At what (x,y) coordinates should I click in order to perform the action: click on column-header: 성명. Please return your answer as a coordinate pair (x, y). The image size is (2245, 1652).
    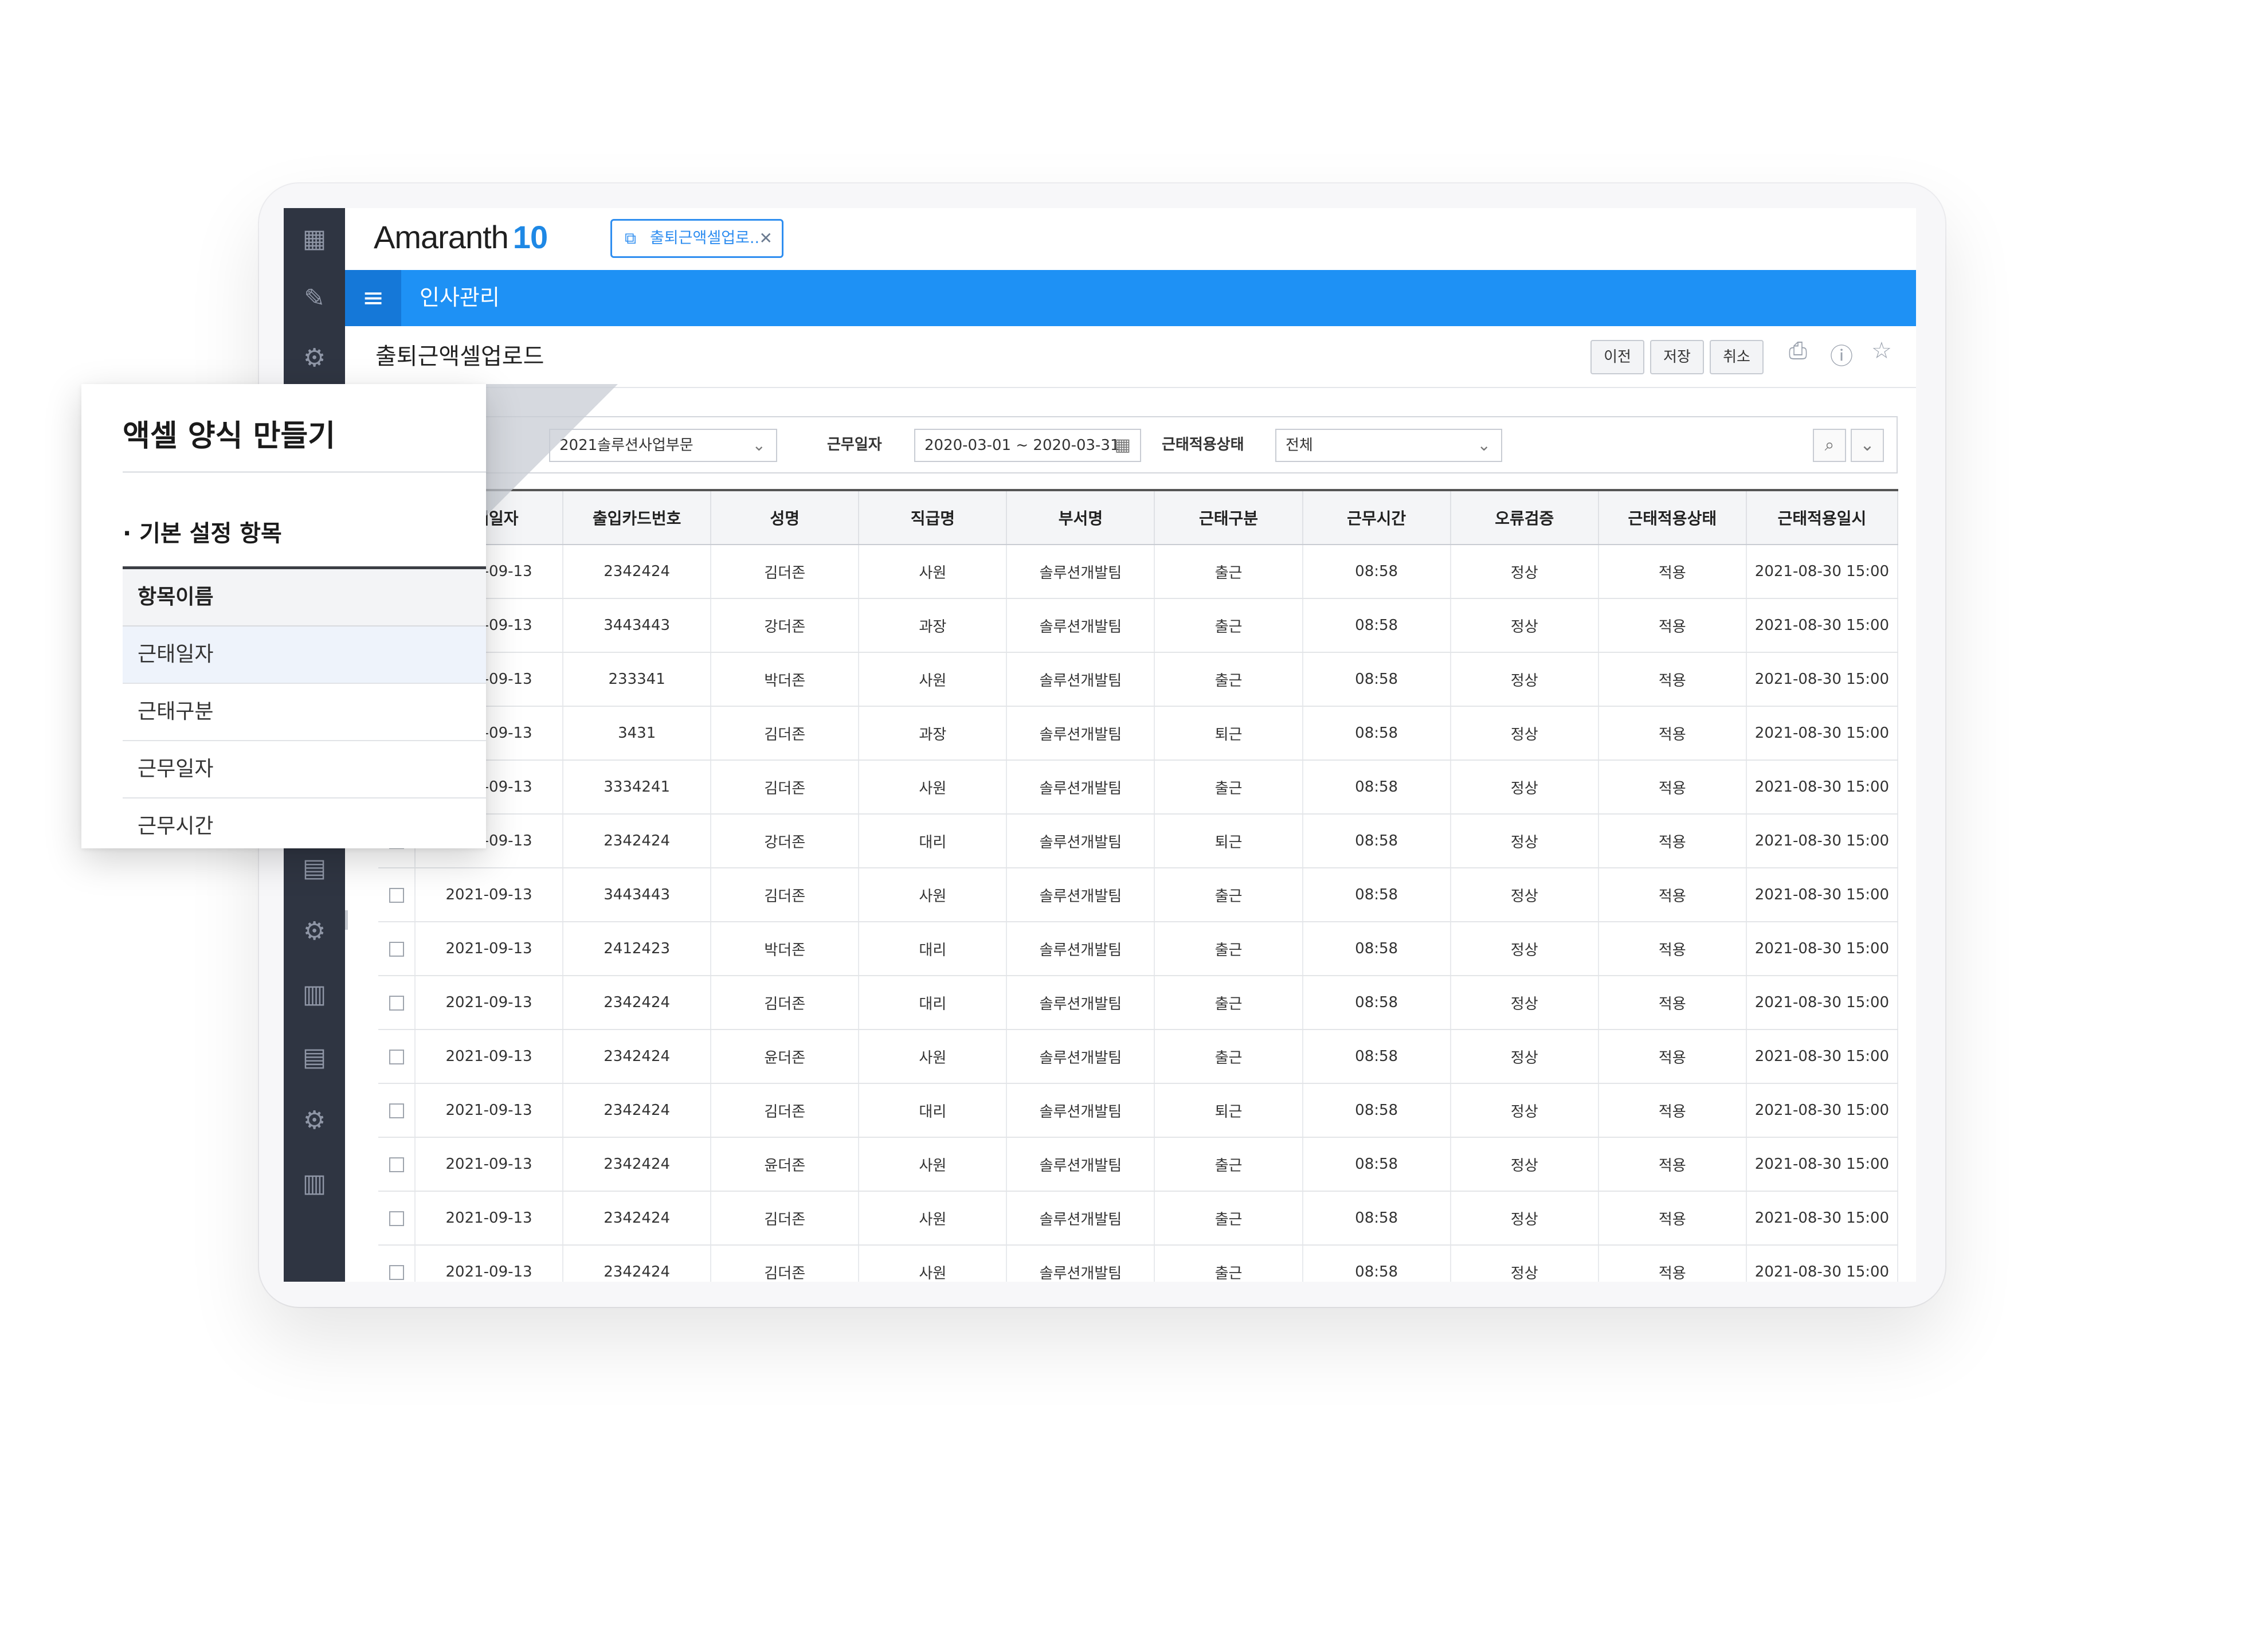
    Looking at the image, I should click on (785, 517).